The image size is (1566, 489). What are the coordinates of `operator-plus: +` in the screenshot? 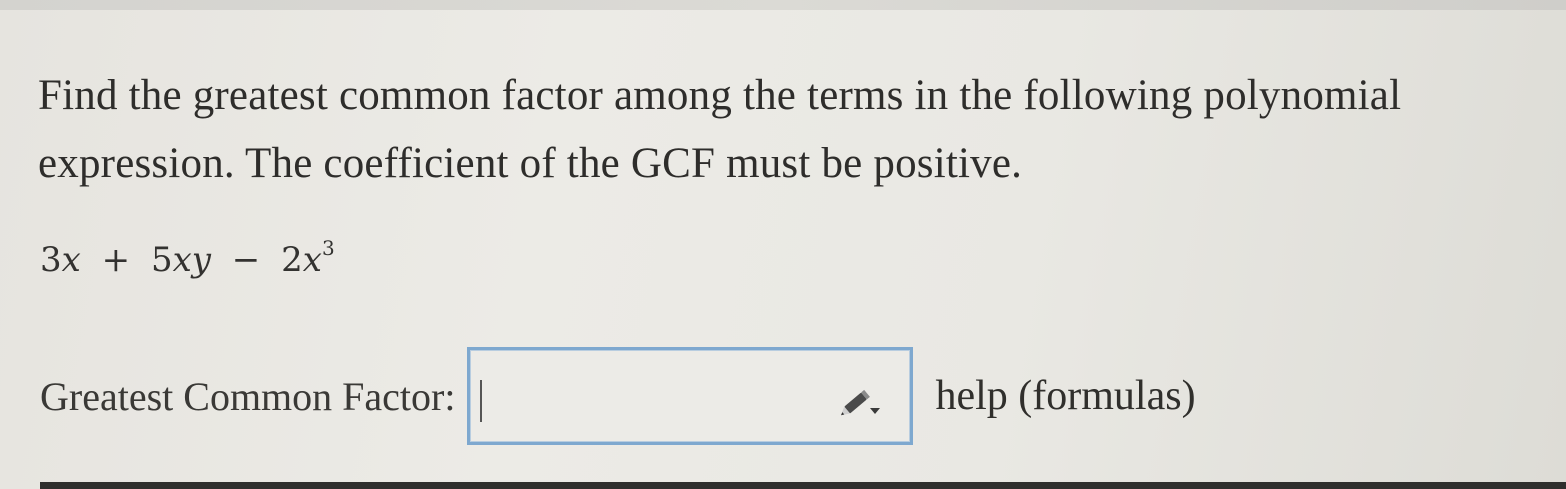 It's located at (116, 260).